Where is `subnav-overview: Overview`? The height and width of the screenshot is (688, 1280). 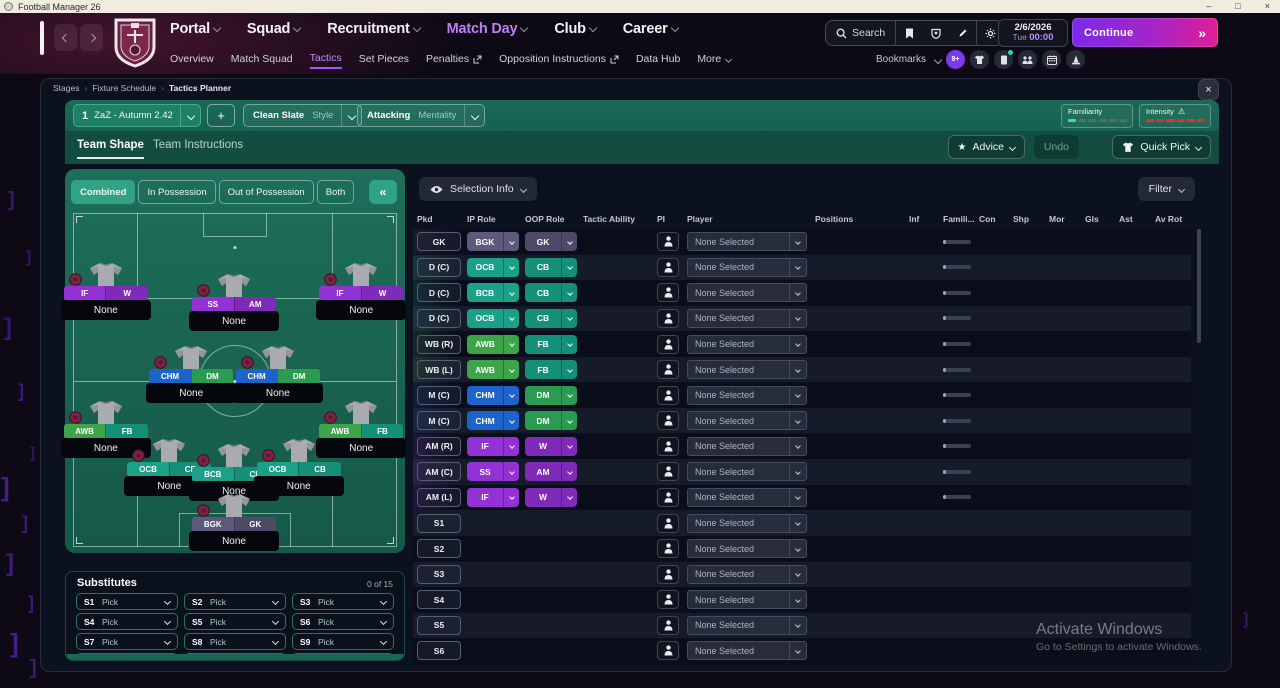
subnav-overview: Overview is located at coordinates (192, 60).